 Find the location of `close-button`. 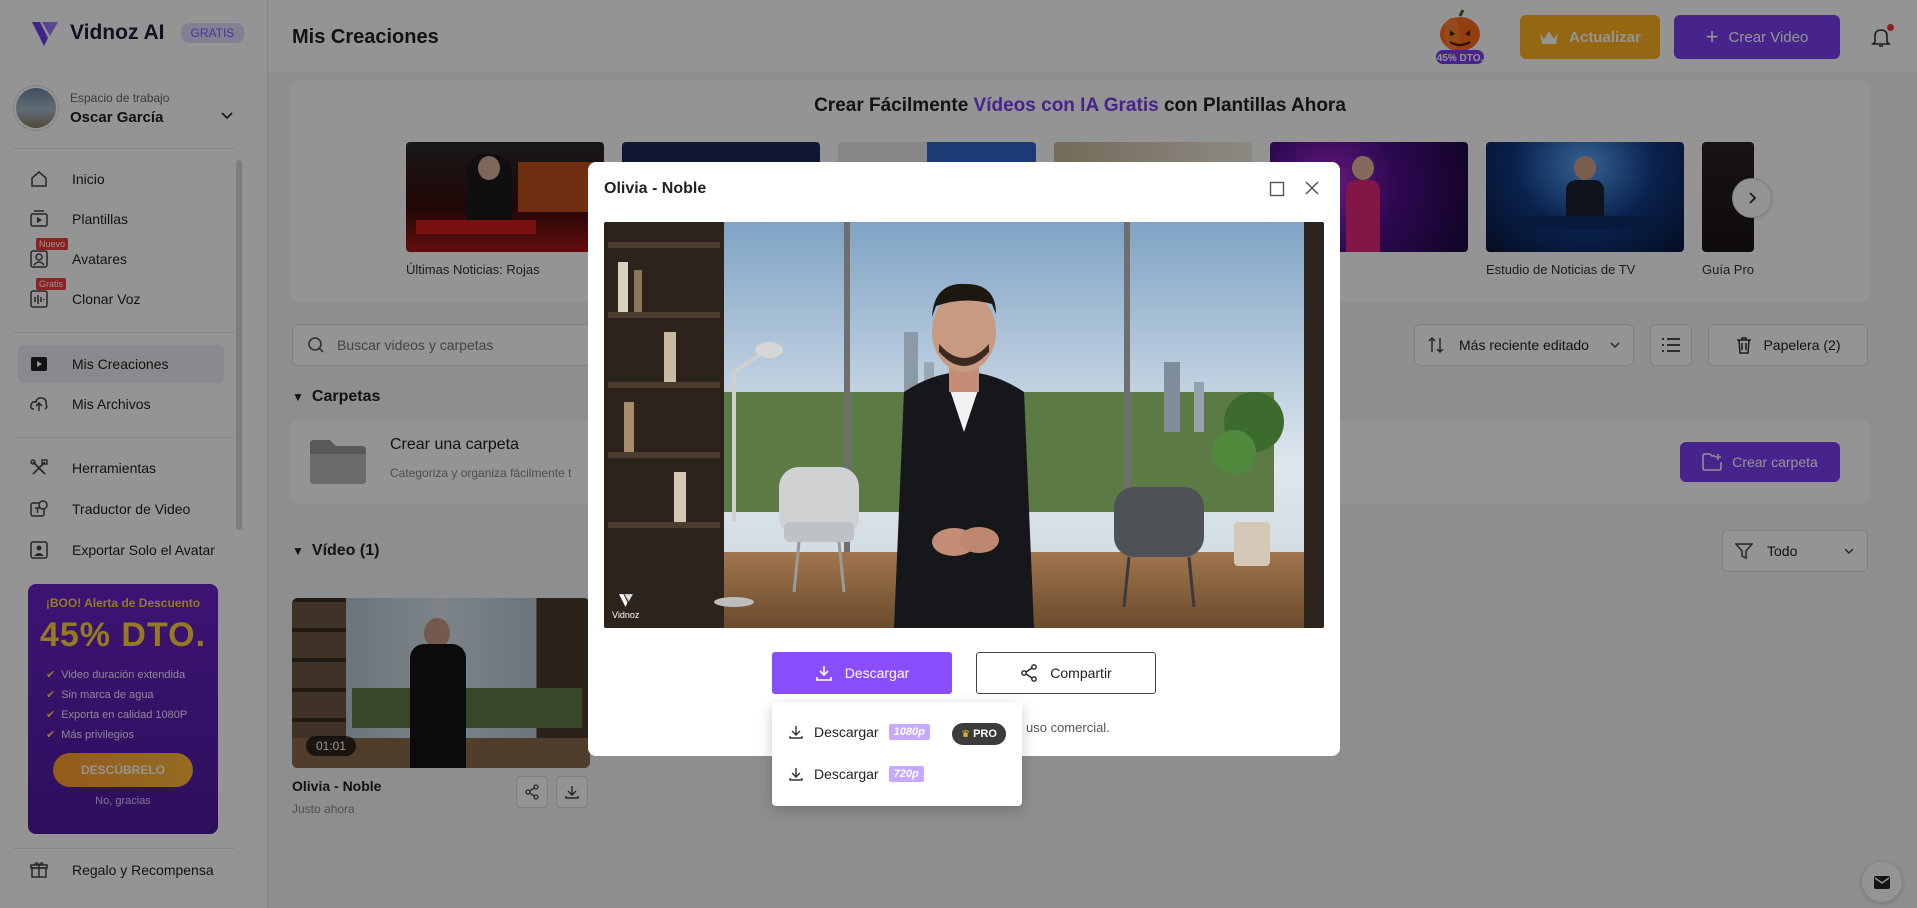

close-button is located at coordinates (1312, 188).